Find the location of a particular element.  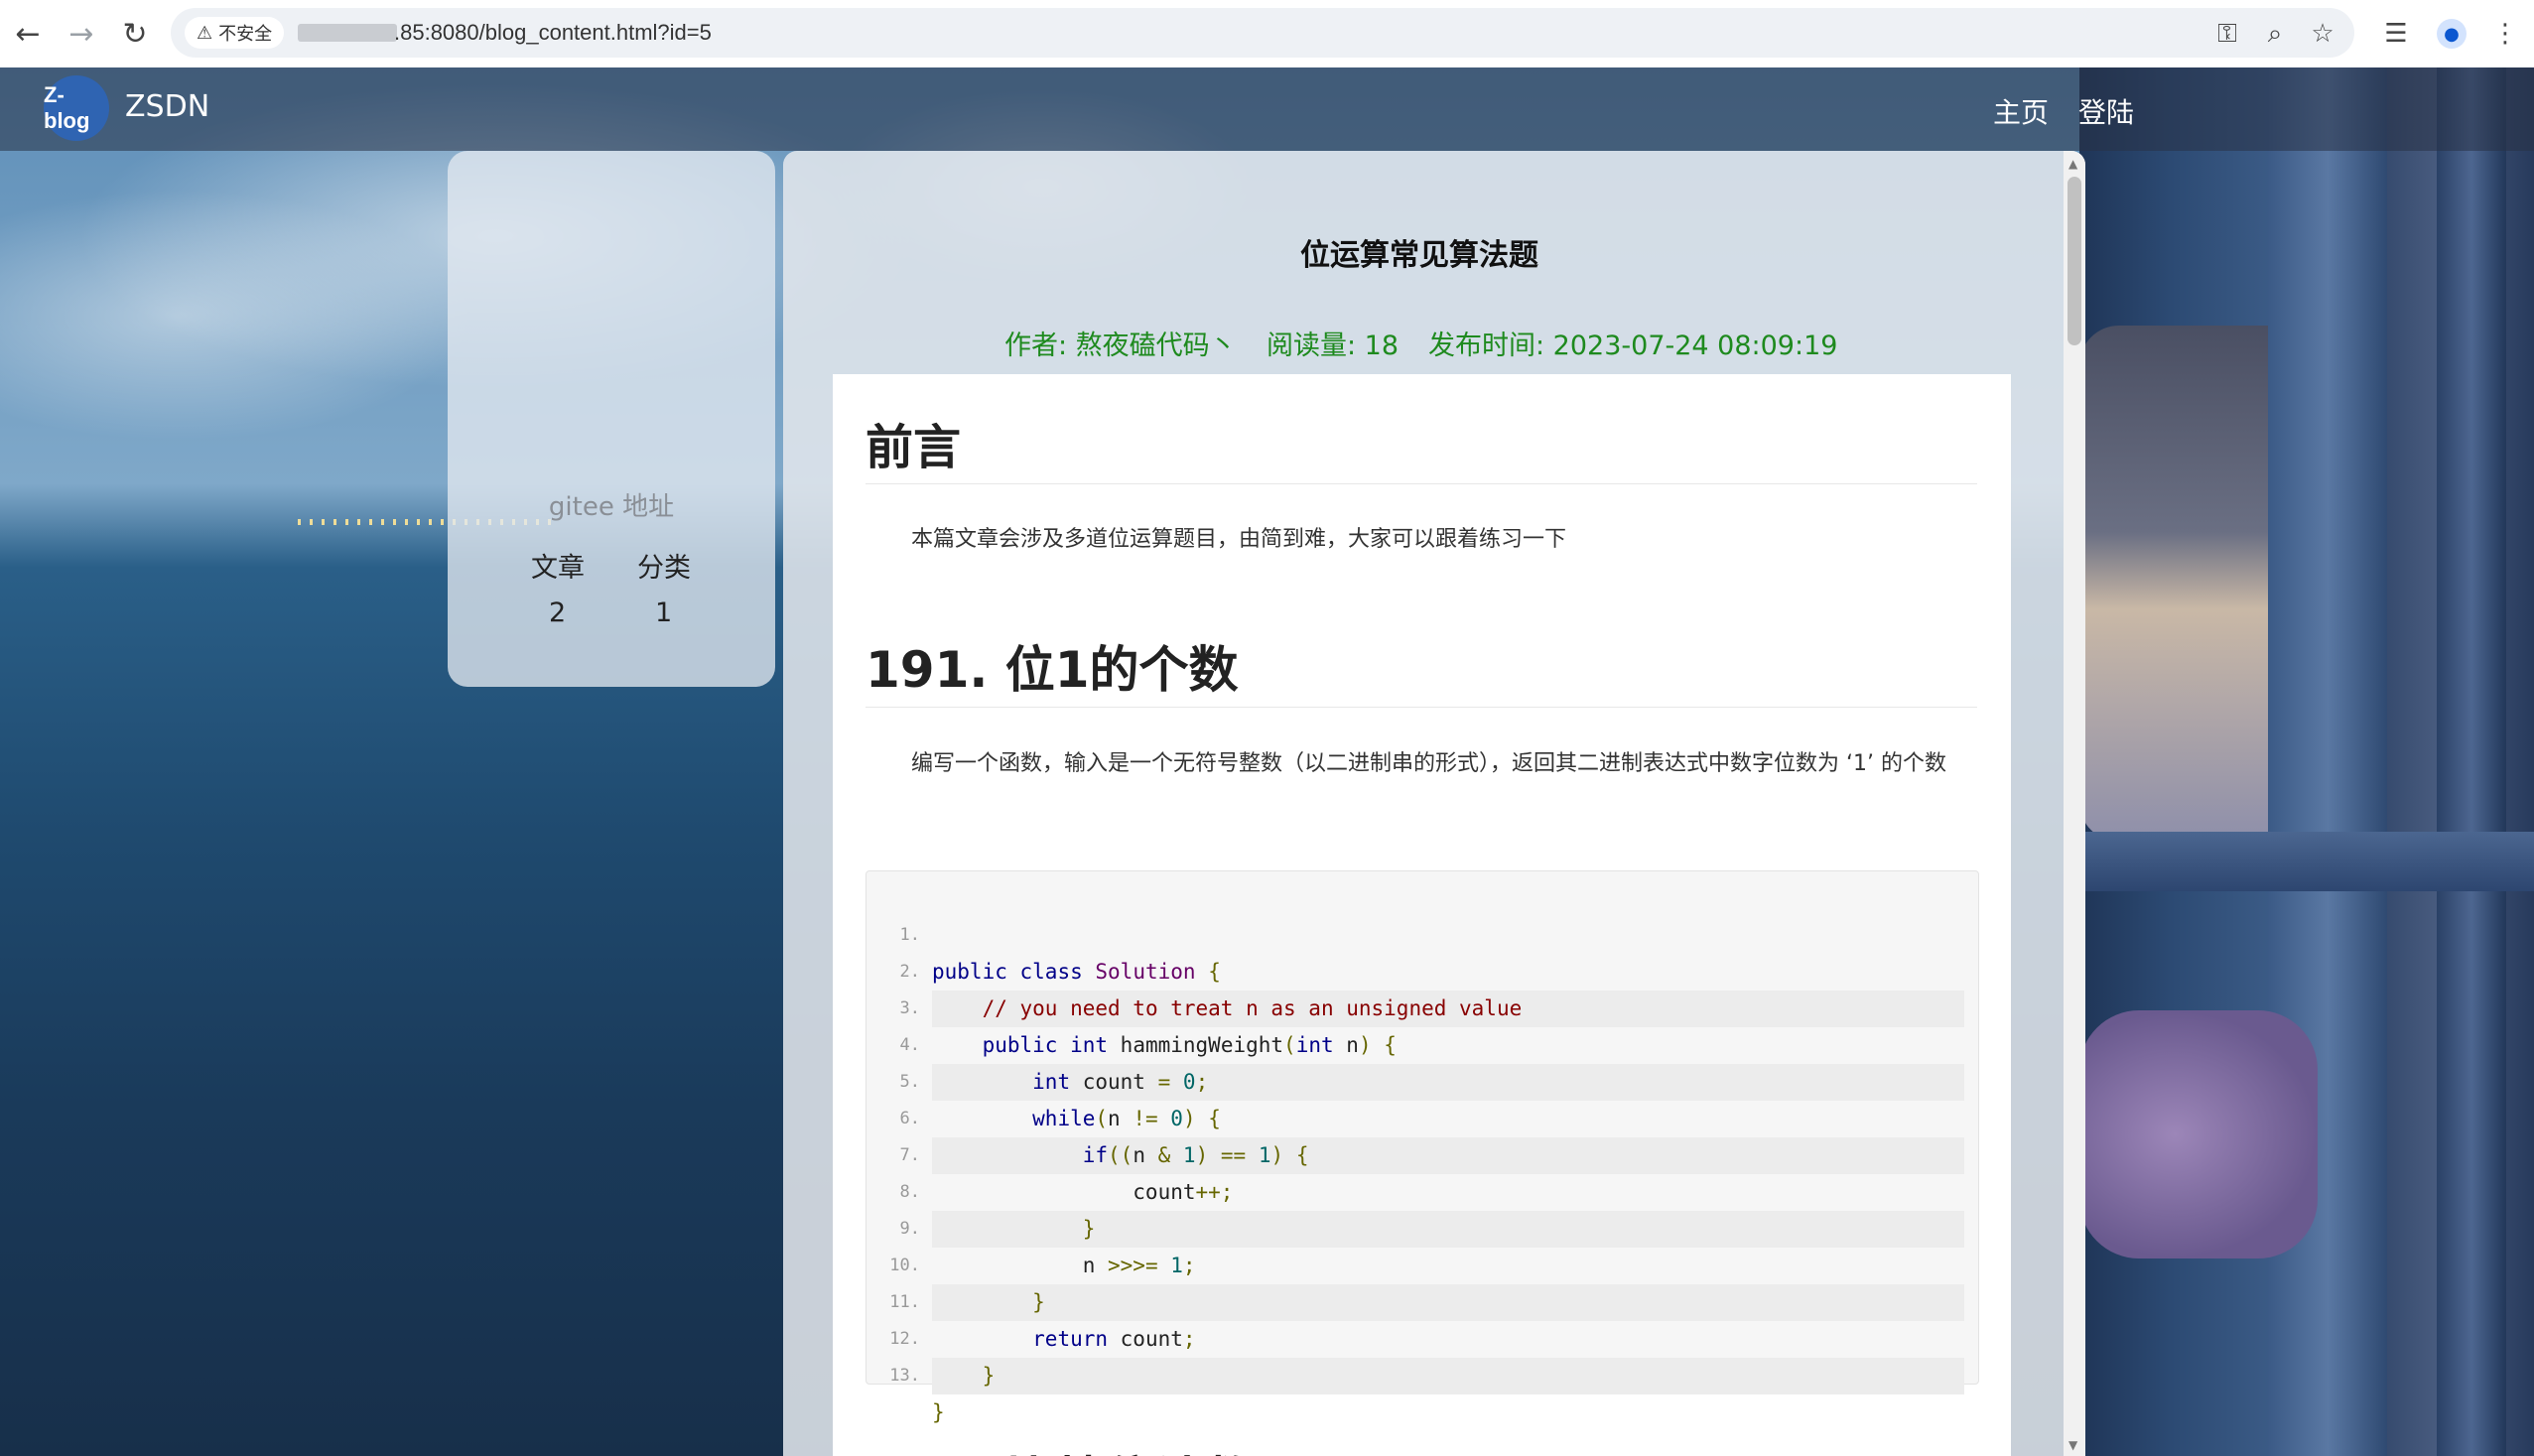

site-logo: Z-blog is located at coordinates (76, 108).